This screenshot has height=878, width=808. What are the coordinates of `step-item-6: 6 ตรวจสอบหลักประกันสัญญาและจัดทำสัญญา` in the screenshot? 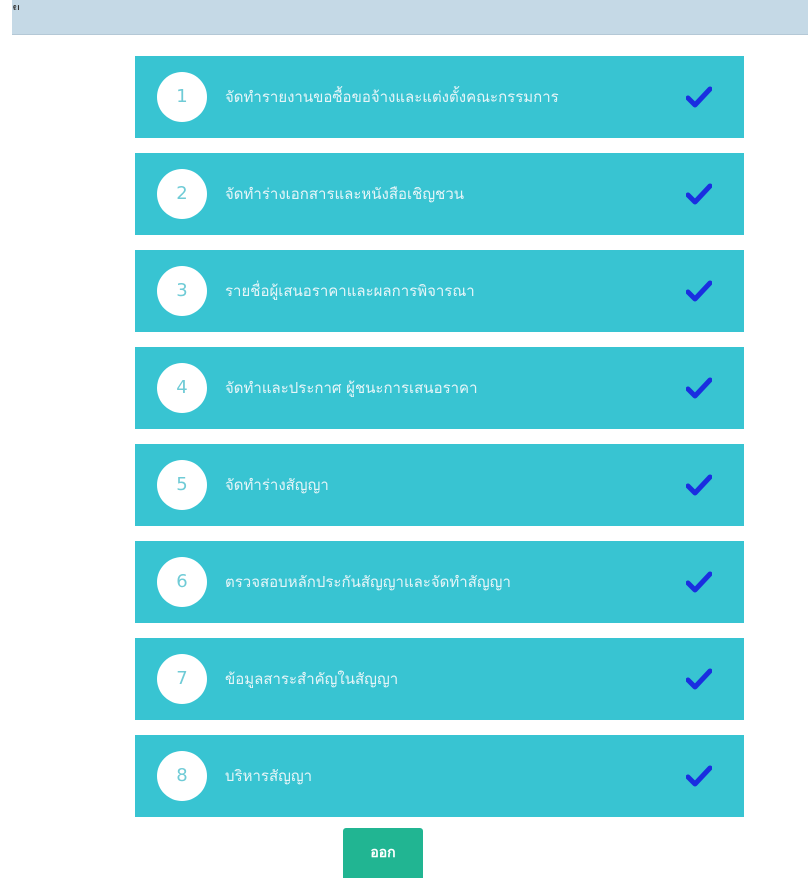 It's located at (439, 582).